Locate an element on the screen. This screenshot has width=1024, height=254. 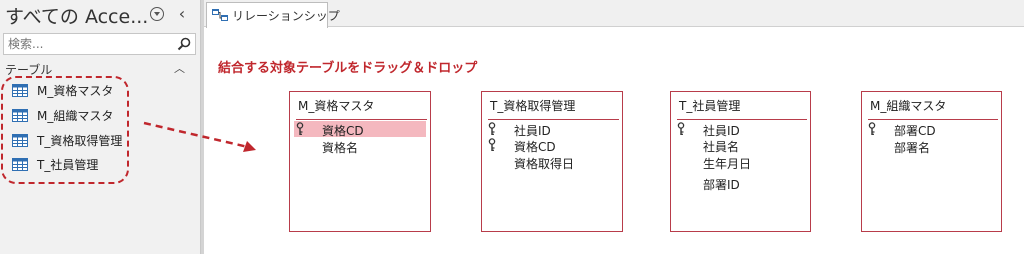
table-box-t-employee-management: T_社員管理 社員ID 社員名 生年月日 部署ID is located at coordinates (740, 161).